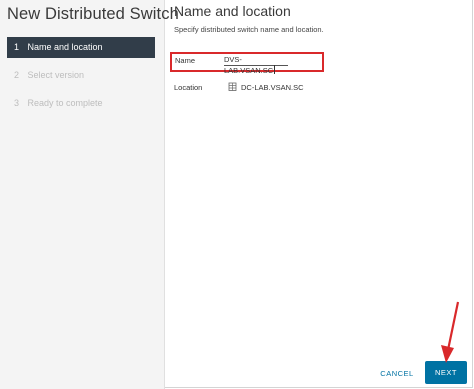 This screenshot has width=474, height=389. Describe the element at coordinates (188, 87) in the screenshot. I see `location-label: Location` at that location.